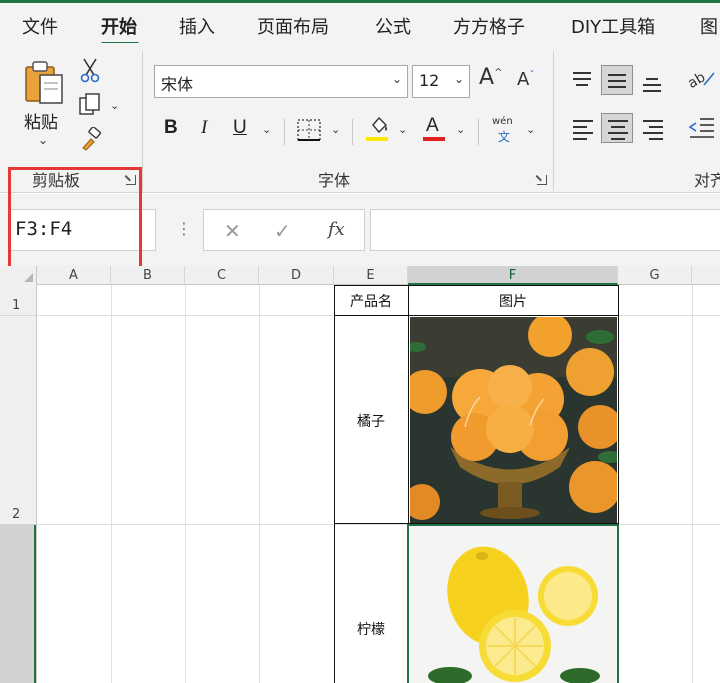 This screenshot has width=720, height=683. What do you see at coordinates (487, 77) in the screenshot?
I see `grow-font-icon: A` at bounding box center [487, 77].